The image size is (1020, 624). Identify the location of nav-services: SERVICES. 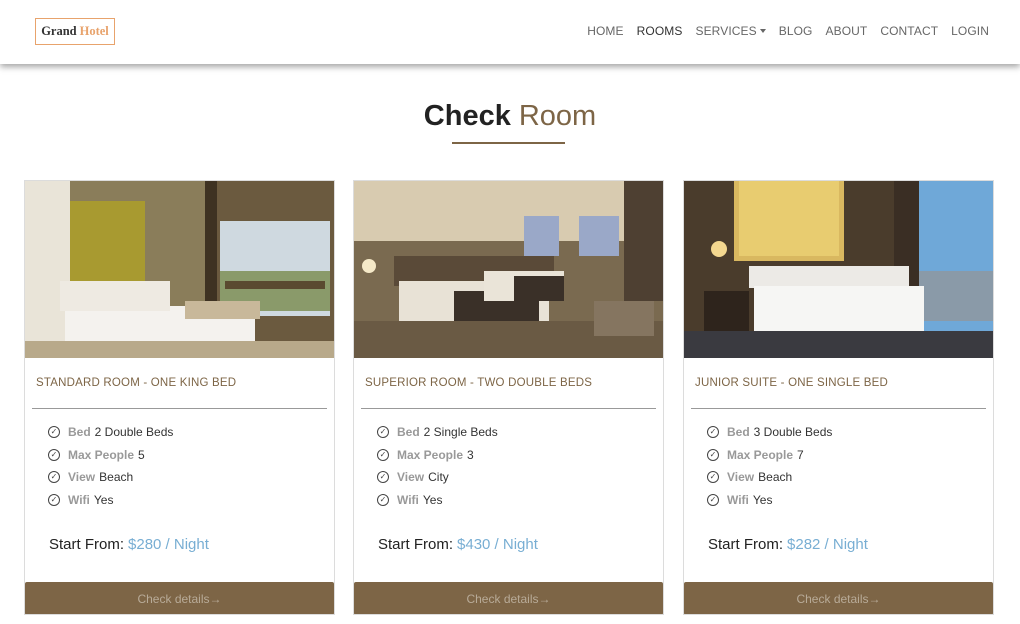
(730, 31).